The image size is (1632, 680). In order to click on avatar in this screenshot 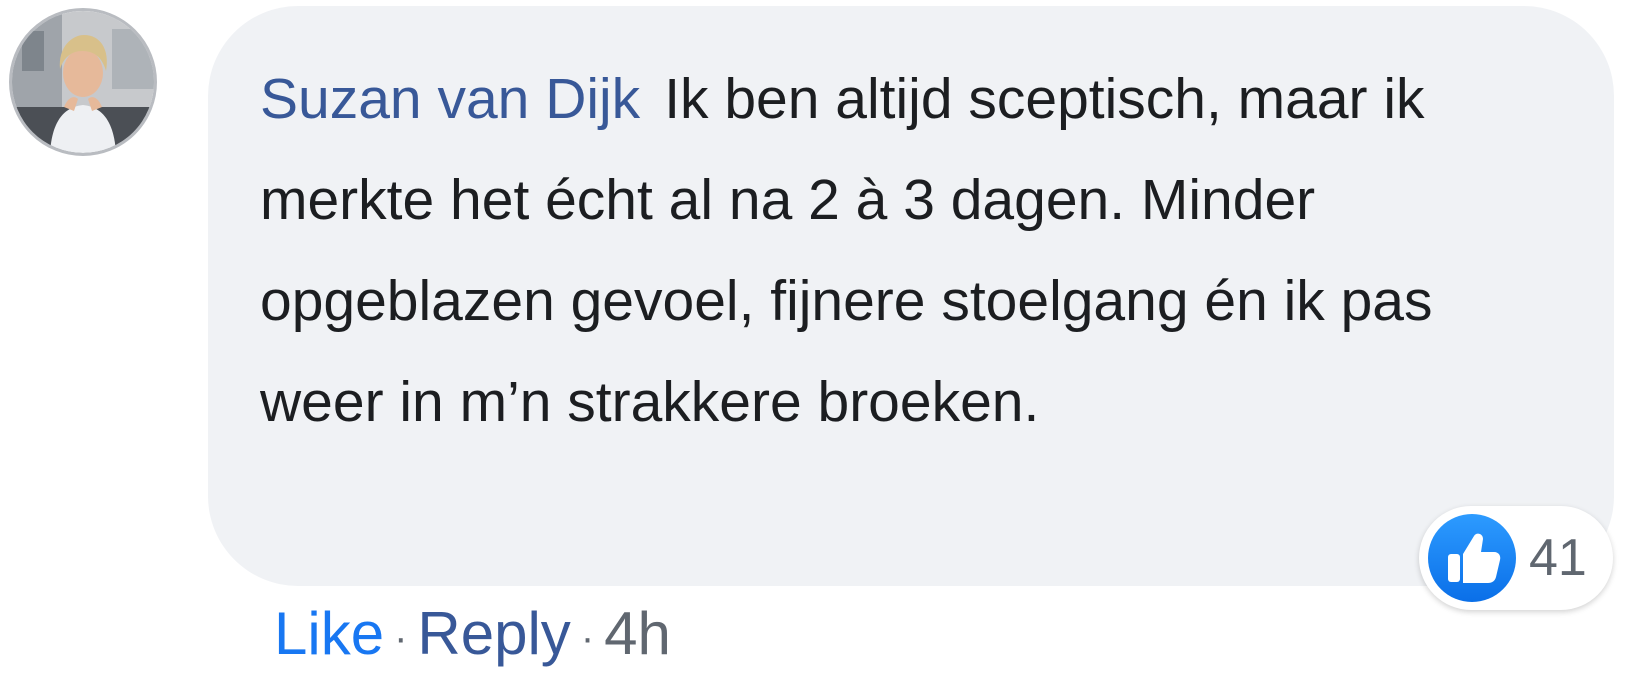, I will do `click(83, 82)`.